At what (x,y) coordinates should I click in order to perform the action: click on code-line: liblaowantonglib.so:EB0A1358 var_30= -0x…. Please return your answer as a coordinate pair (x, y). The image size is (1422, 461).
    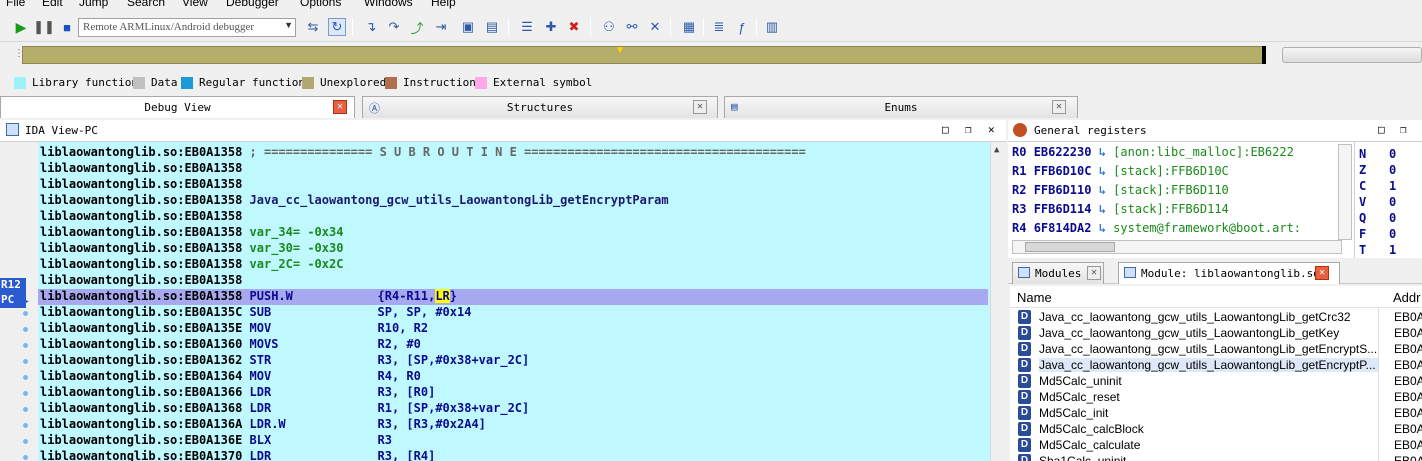
    Looking at the image, I should click on (191, 249).